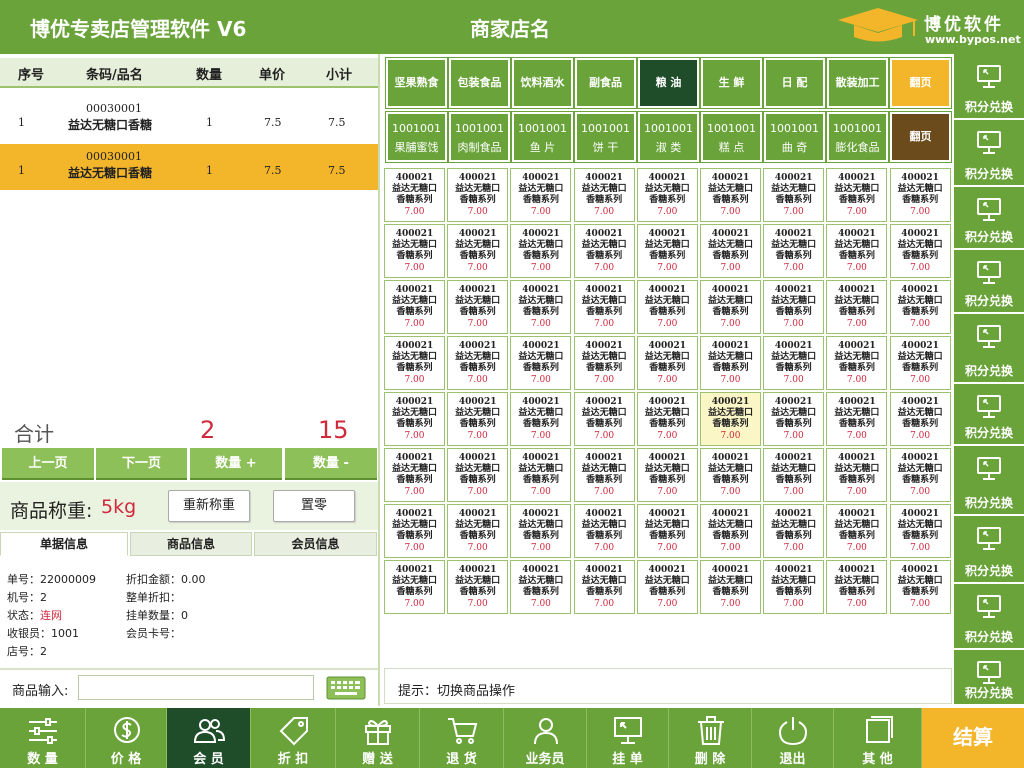  What do you see at coordinates (605, 83) in the screenshot?
I see `category-tab: 副食品` at bounding box center [605, 83].